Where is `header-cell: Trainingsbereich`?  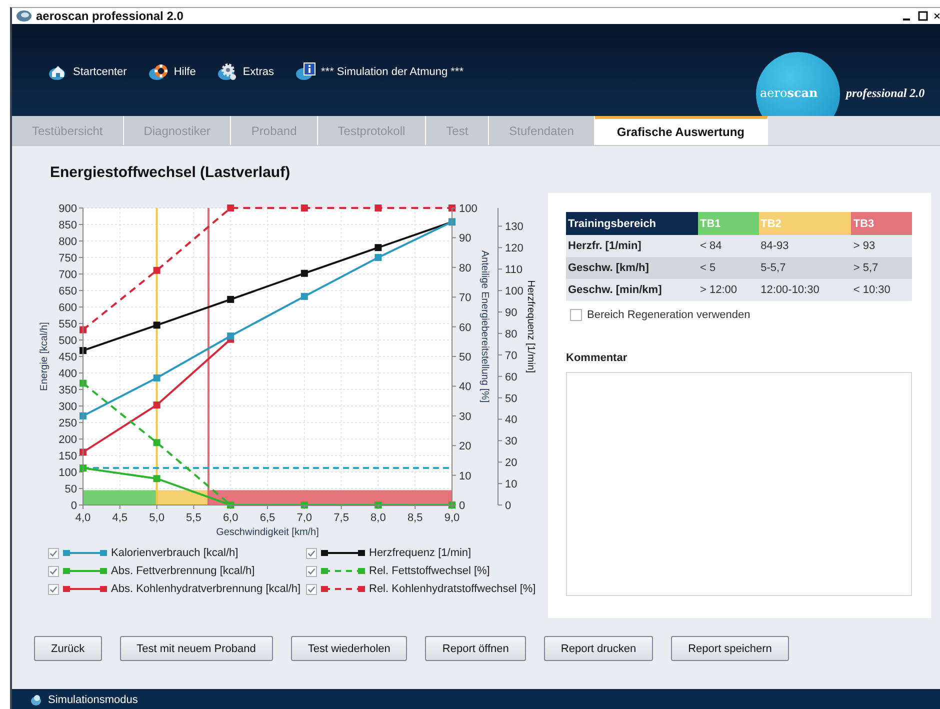 header-cell: Trainingsbereich is located at coordinates (632, 223).